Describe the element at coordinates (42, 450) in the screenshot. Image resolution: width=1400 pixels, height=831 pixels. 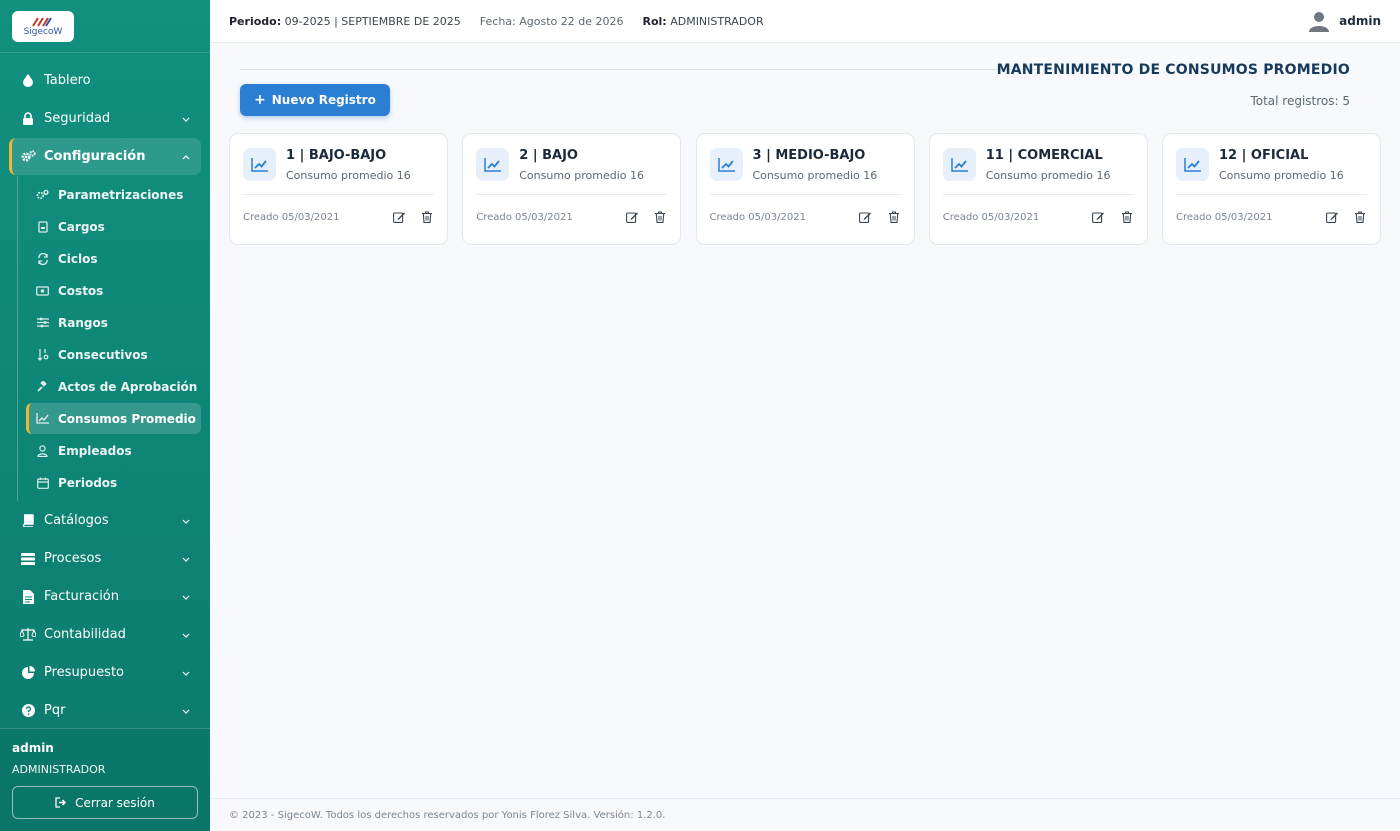
I see `user-icon` at that location.